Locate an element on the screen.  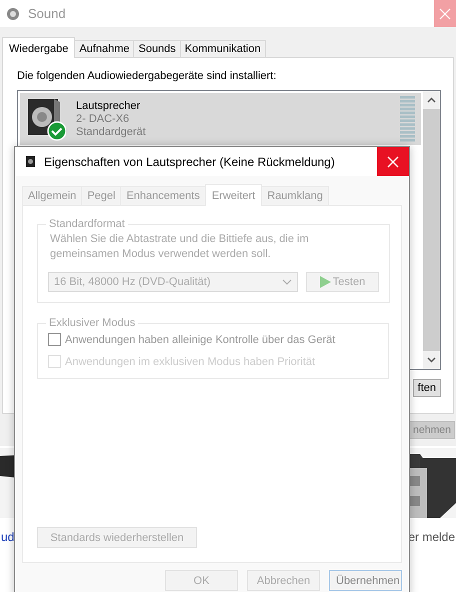
device-name: Lautsprecher is located at coordinates (109, 106).